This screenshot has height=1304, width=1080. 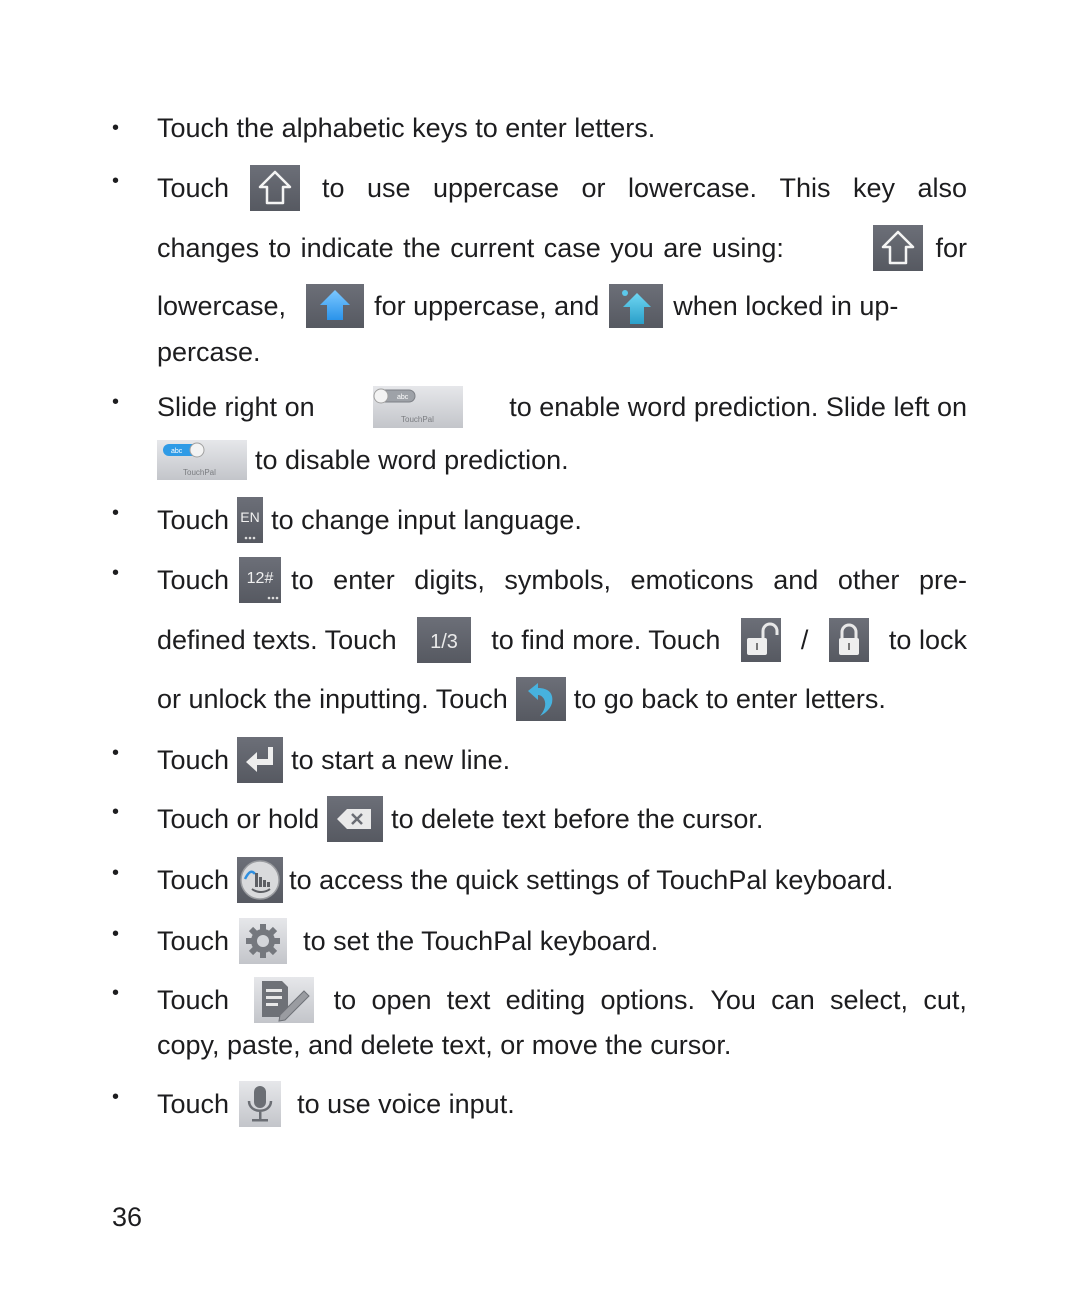 What do you see at coordinates (127, 1217) in the screenshot?
I see `page-number: 36` at bounding box center [127, 1217].